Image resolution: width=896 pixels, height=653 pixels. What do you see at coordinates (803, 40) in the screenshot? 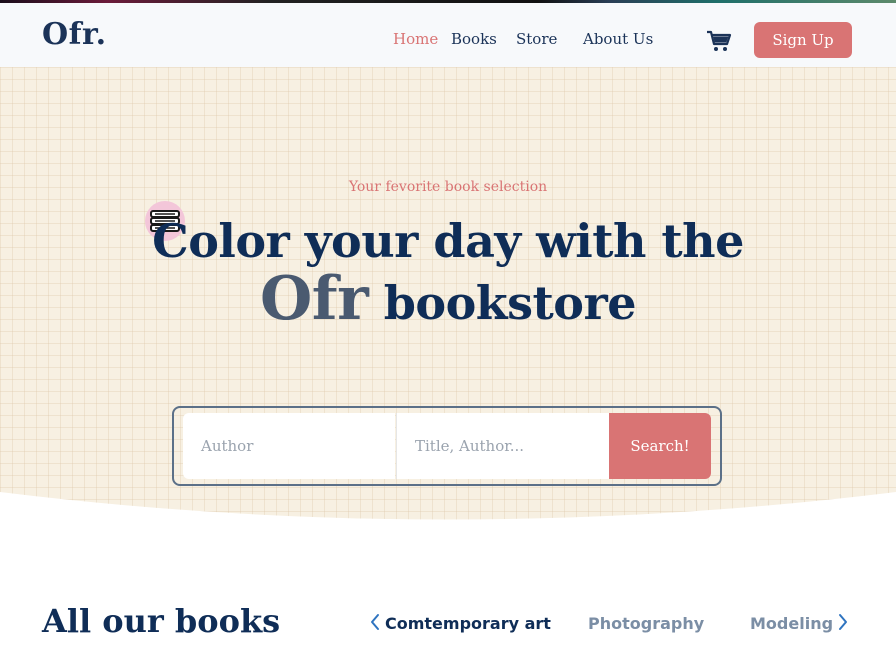
I see `sign-up-button: Sign Up` at bounding box center [803, 40].